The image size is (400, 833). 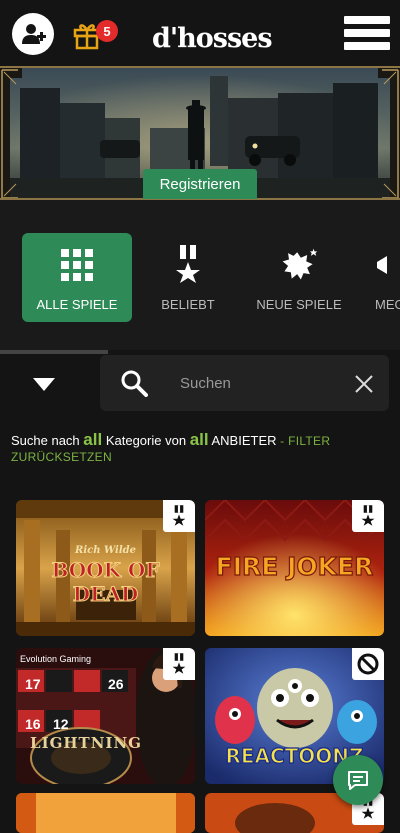 I want to click on add-user-button, so click(x=33, y=34).